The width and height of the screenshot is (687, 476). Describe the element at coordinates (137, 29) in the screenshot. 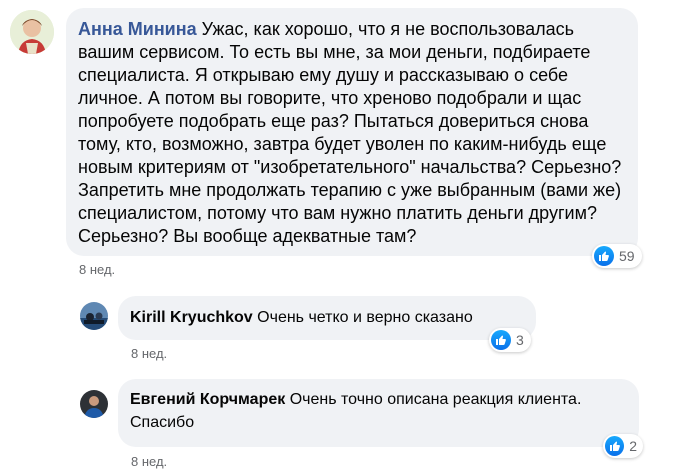

I see `comment-author: Анна Минина` at that location.